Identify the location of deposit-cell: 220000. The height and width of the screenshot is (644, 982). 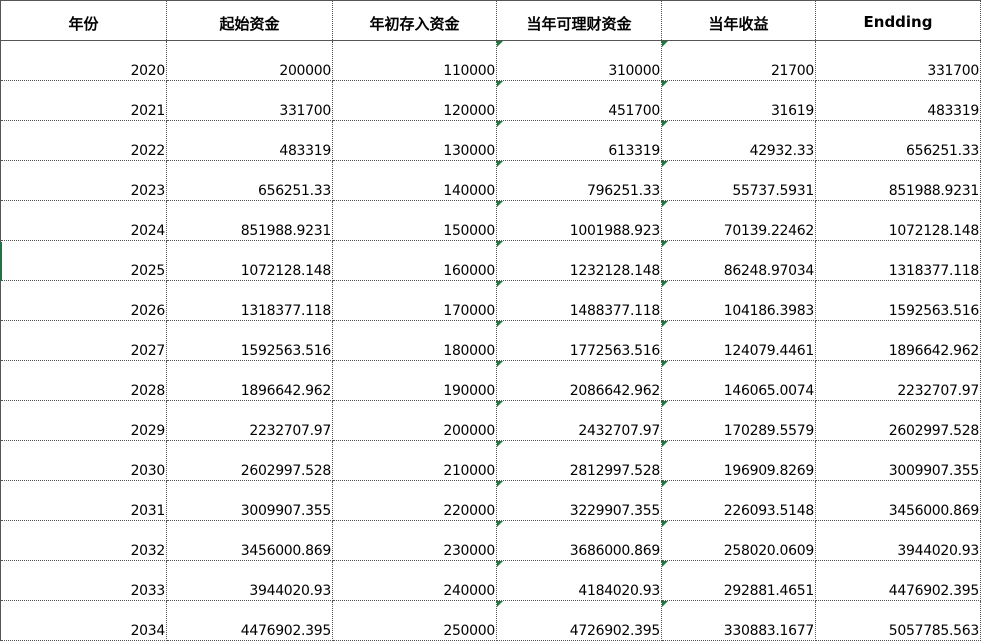
(414, 500).